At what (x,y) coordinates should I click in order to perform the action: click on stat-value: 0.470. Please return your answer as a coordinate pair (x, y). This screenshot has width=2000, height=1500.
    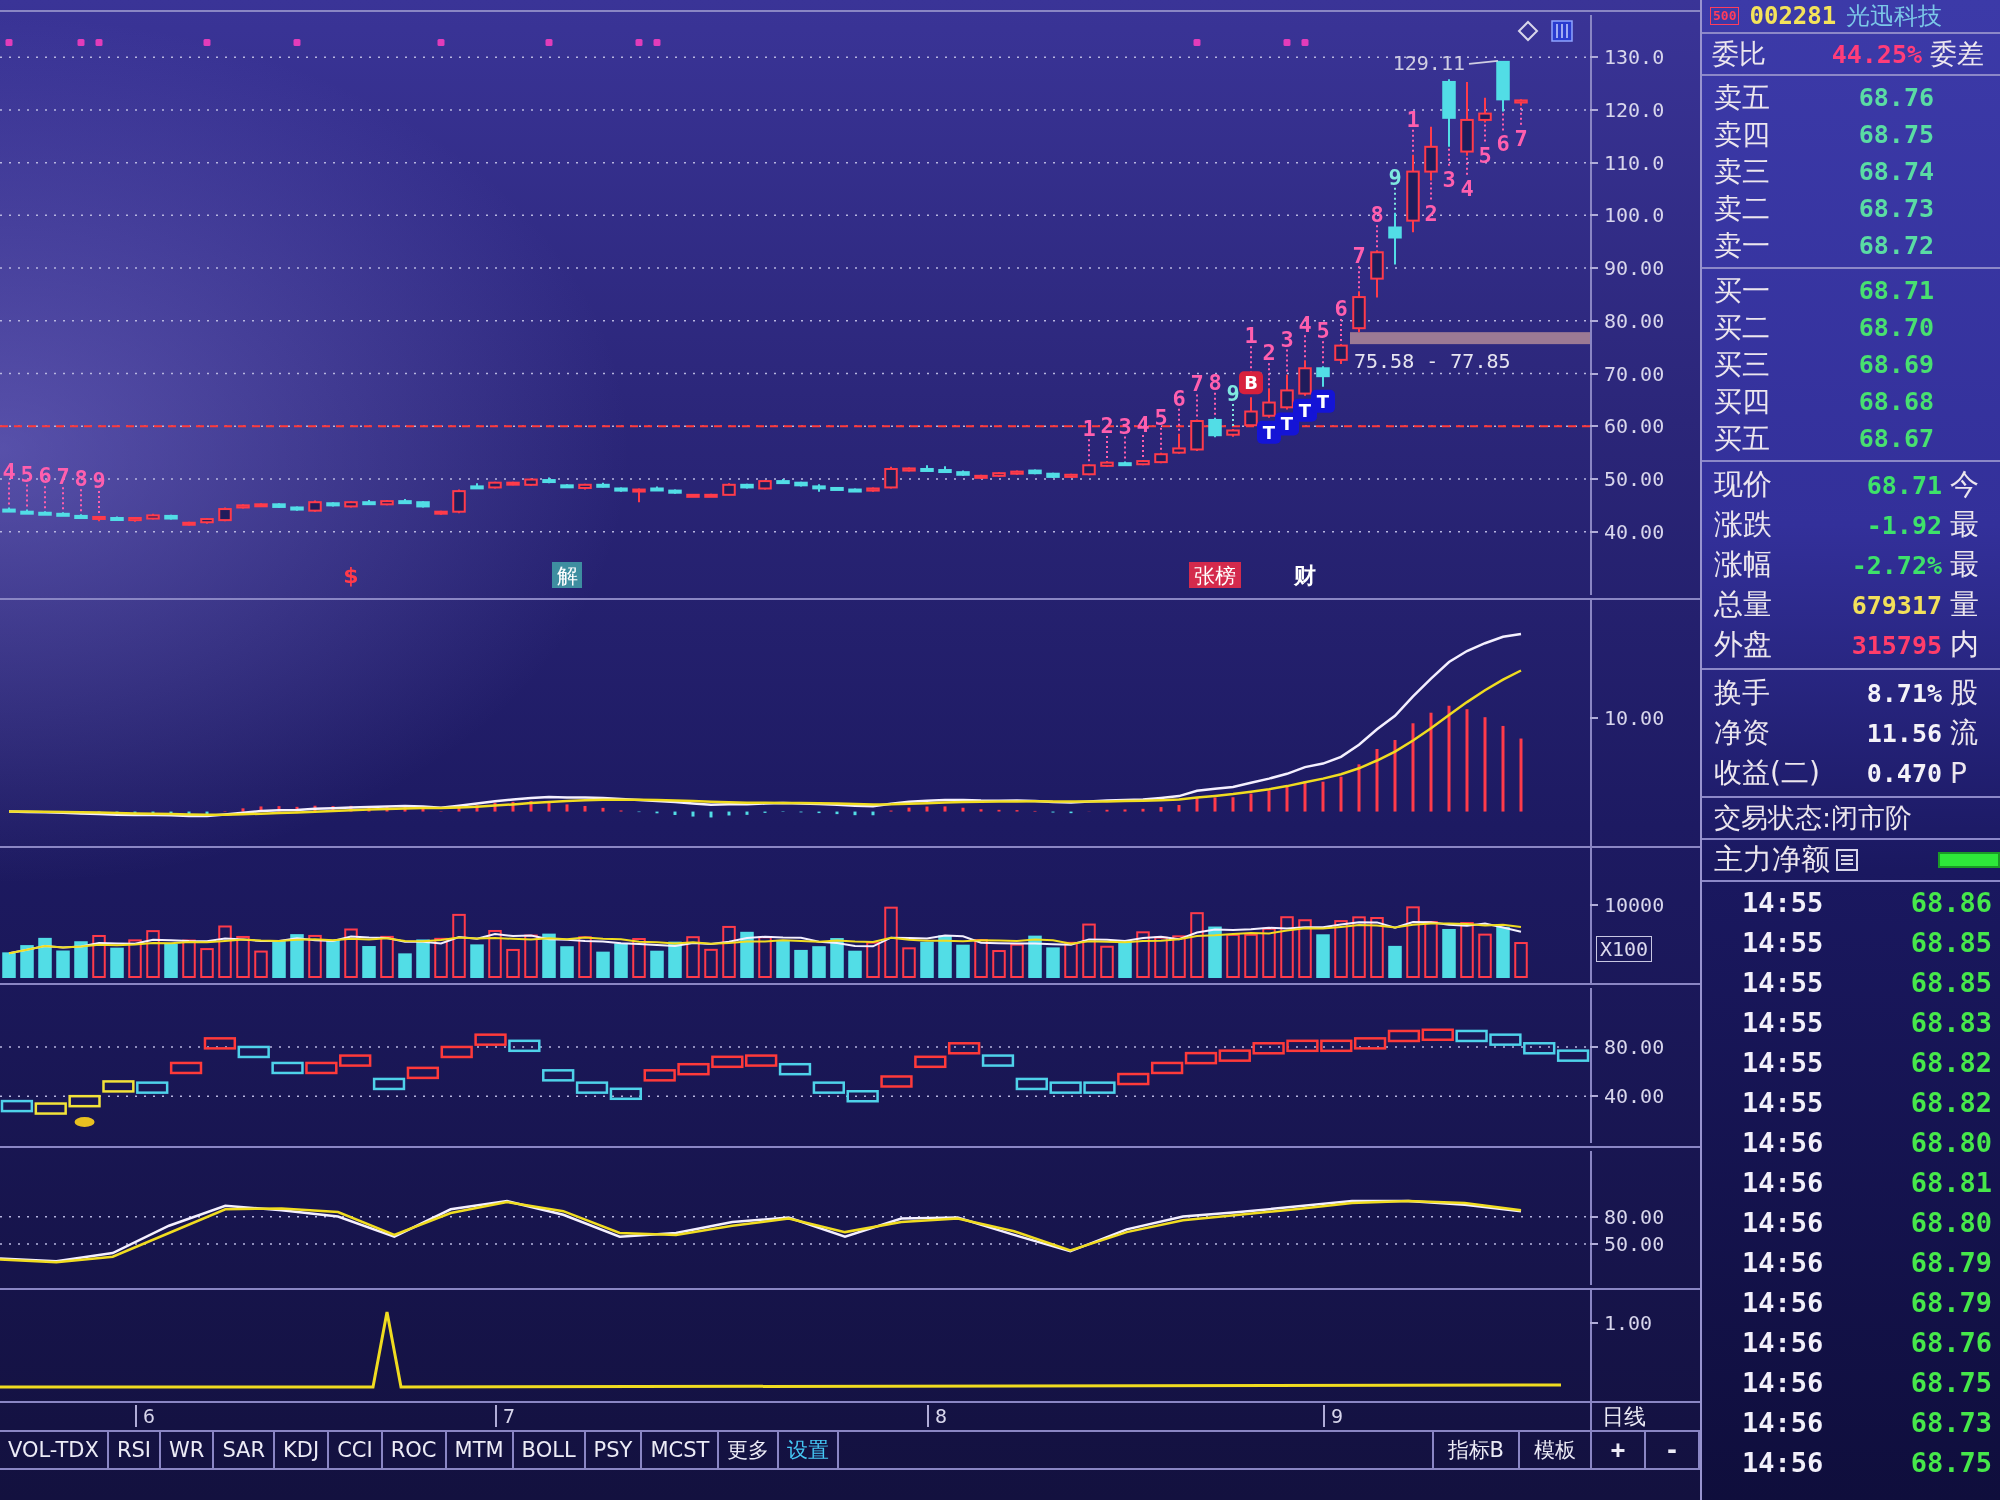
    Looking at the image, I should click on (1903, 773).